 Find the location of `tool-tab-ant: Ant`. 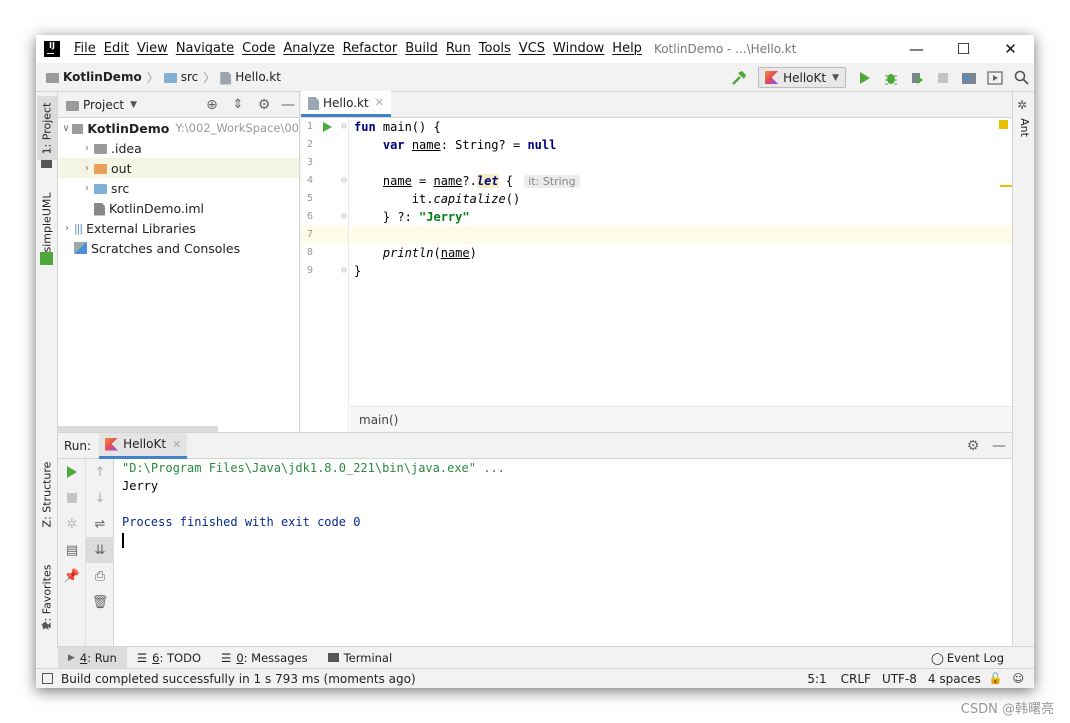

tool-tab-ant: Ant is located at coordinates (1024, 127).